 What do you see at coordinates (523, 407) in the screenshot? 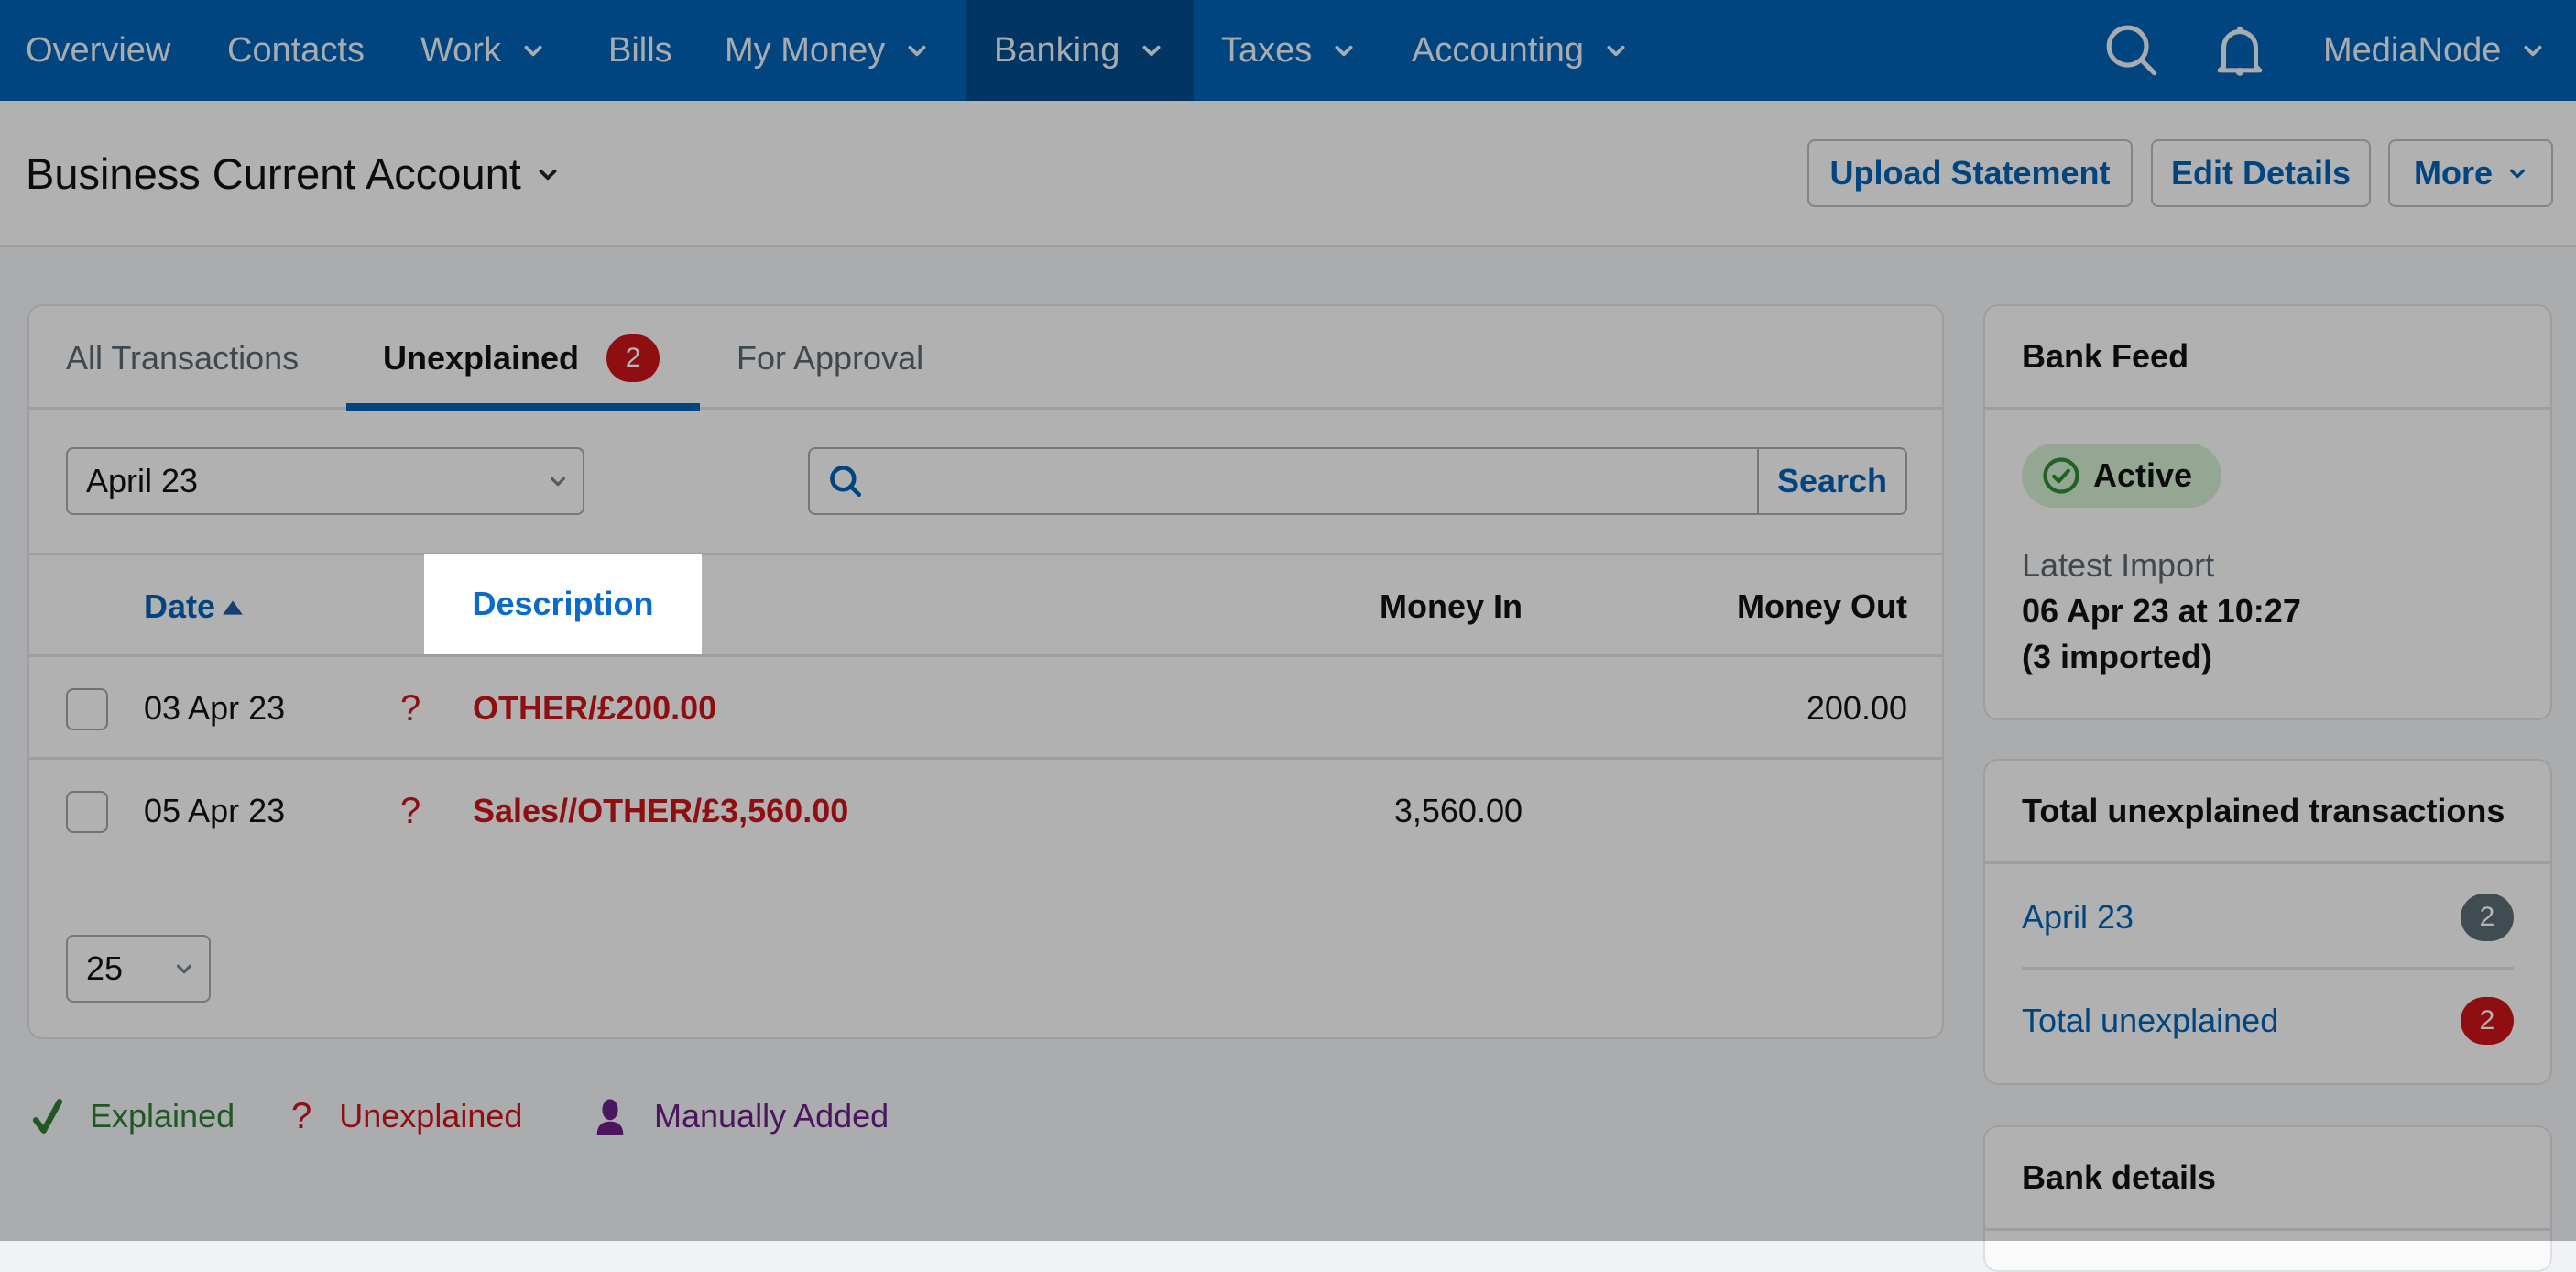
I see `active-tab-indicator` at bounding box center [523, 407].